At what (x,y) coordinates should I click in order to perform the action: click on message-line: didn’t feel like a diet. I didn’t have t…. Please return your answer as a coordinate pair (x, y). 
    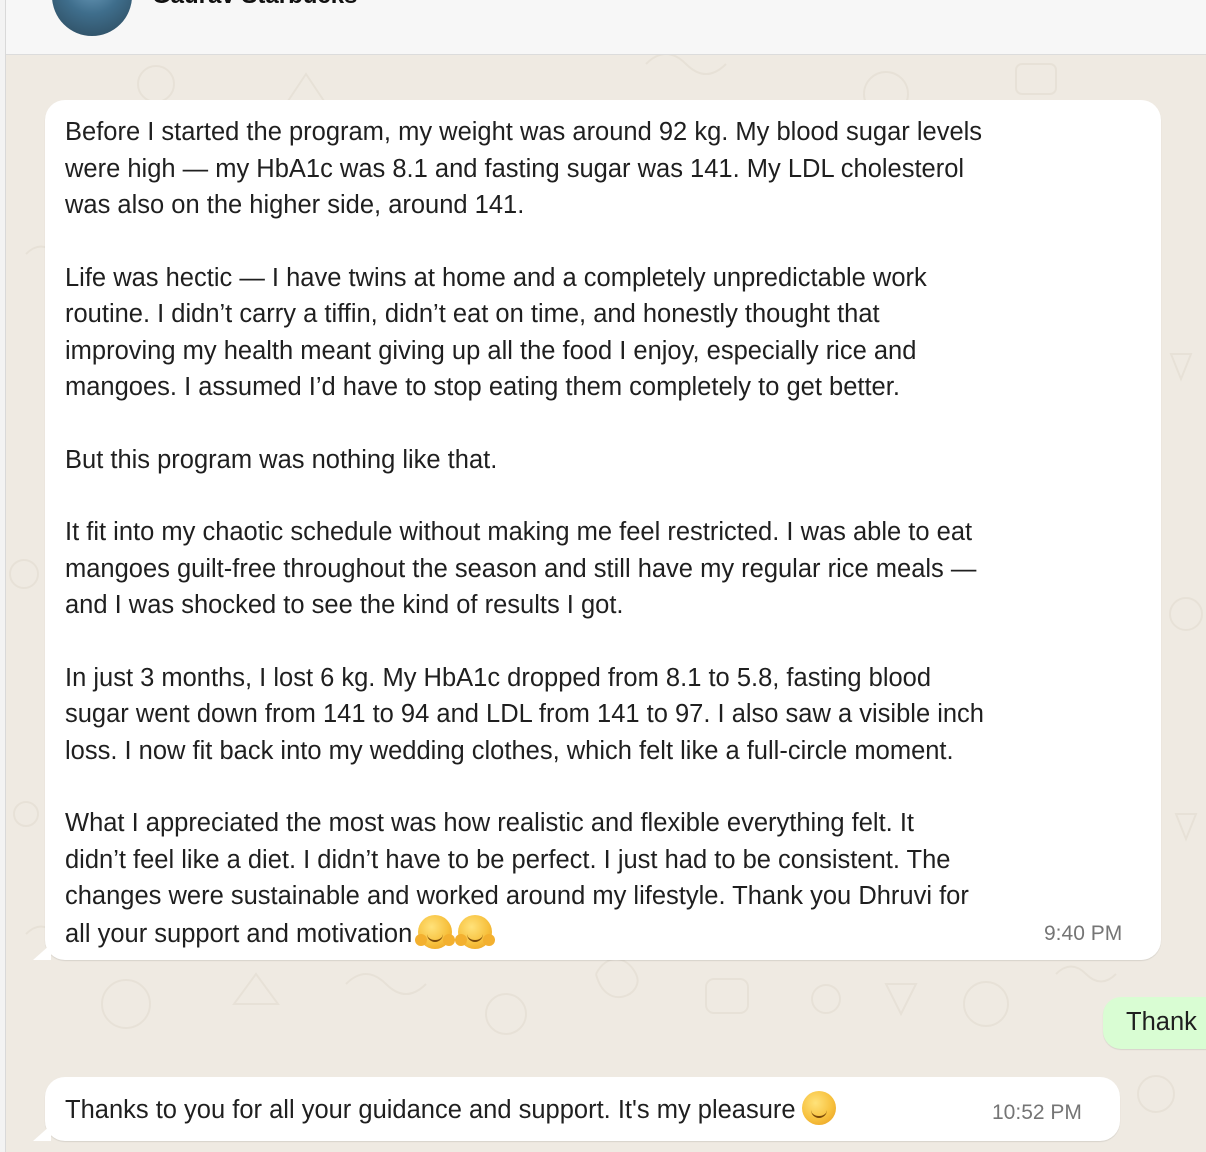
    Looking at the image, I should click on (508, 859).